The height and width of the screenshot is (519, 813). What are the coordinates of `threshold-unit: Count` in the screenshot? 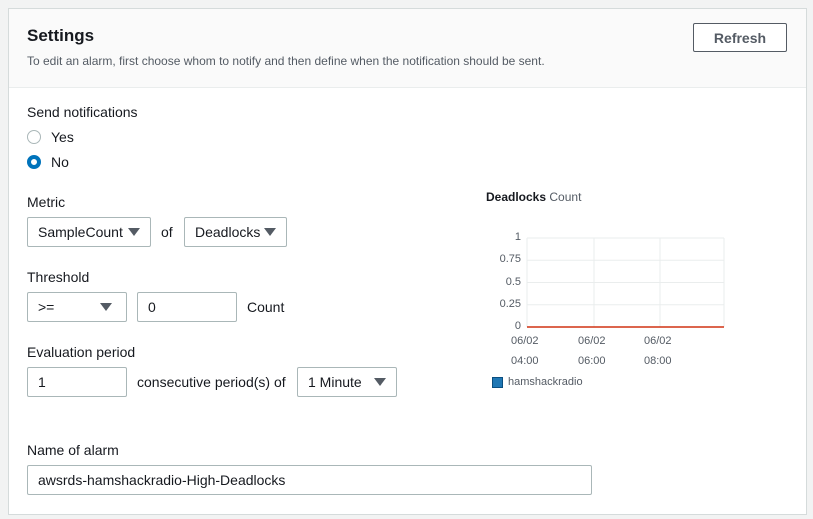 It's located at (266, 307).